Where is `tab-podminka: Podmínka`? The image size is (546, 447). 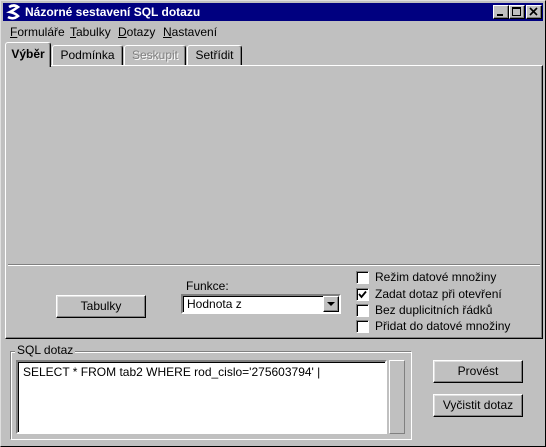
tab-podminka: Podmínka is located at coordinates (87, 55).